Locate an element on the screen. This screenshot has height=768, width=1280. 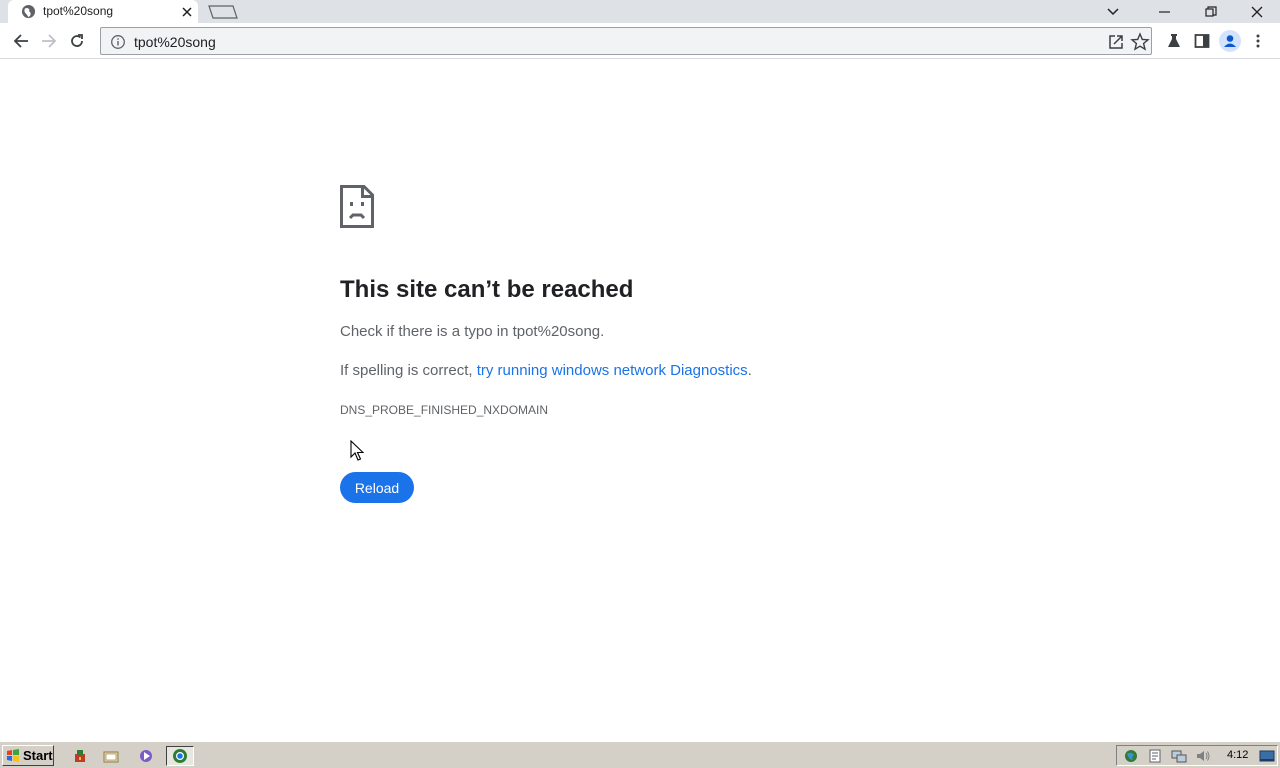
new-tab-icon is located at coordinates (223, 12).